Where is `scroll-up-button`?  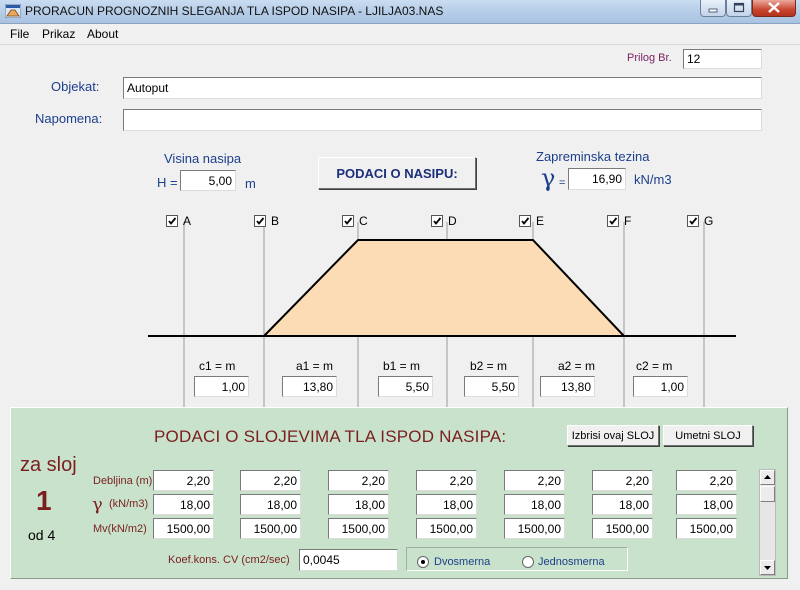 scroll-up-button is located at coordinates (767, 477).